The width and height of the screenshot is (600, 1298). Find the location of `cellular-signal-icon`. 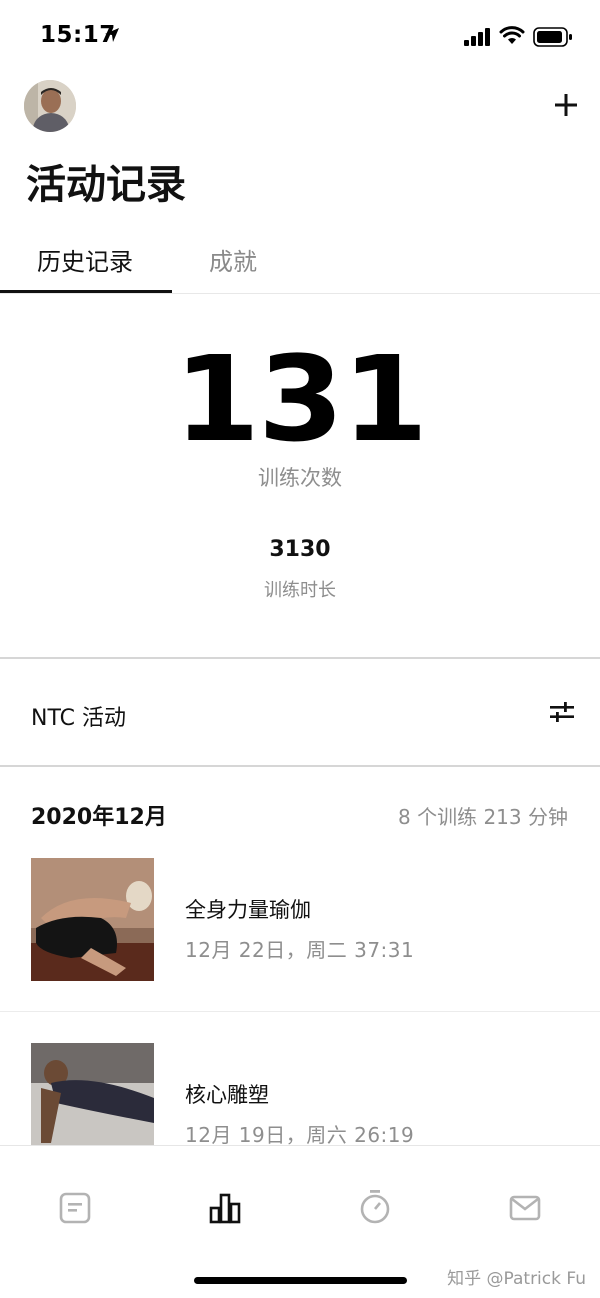

cellular-signal-icon is located at coordinates (477, 37).